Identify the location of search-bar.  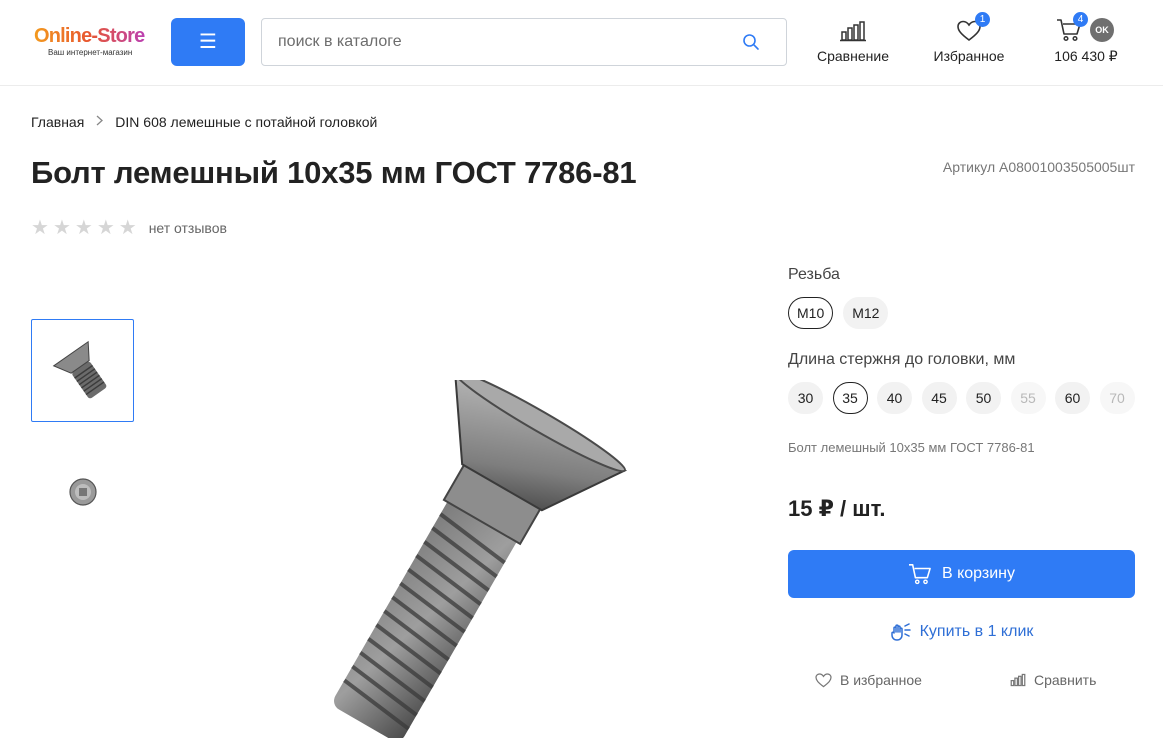
(524, 42).